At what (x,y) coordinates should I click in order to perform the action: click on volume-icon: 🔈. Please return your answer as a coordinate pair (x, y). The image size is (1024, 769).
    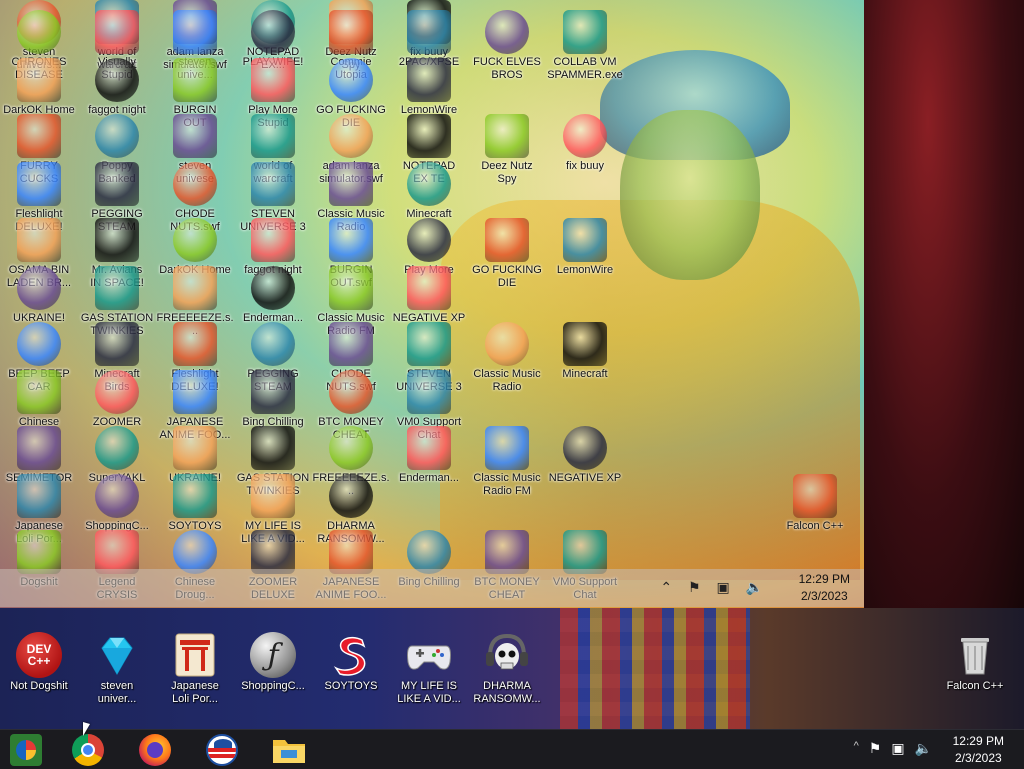
    Looking at the image, I should click on (923, 748).